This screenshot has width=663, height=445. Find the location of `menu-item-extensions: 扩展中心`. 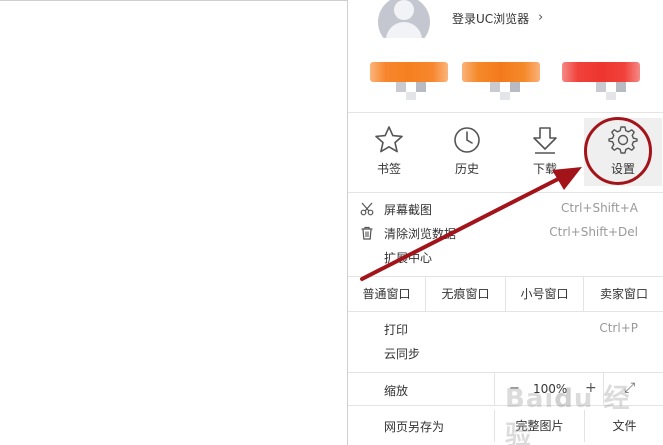

menu-item-extensions: 扩展中心 is located at coordinates (505, 258).